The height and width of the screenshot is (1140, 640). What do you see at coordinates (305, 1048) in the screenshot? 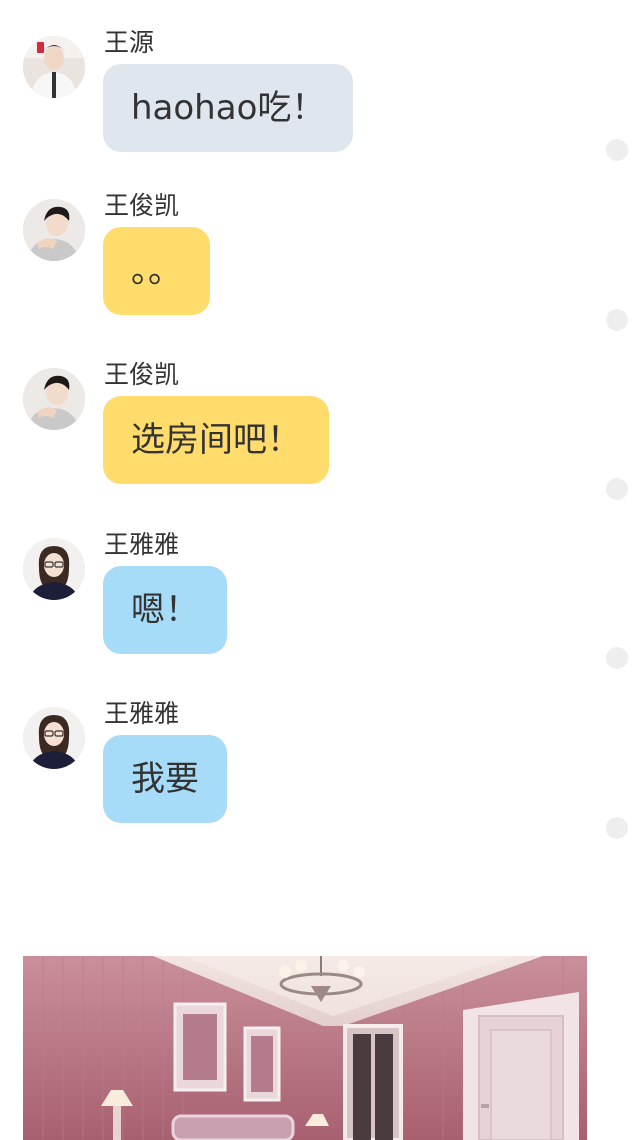
I see `pink-bedroom-photo` at bounding box center [305, 1048].